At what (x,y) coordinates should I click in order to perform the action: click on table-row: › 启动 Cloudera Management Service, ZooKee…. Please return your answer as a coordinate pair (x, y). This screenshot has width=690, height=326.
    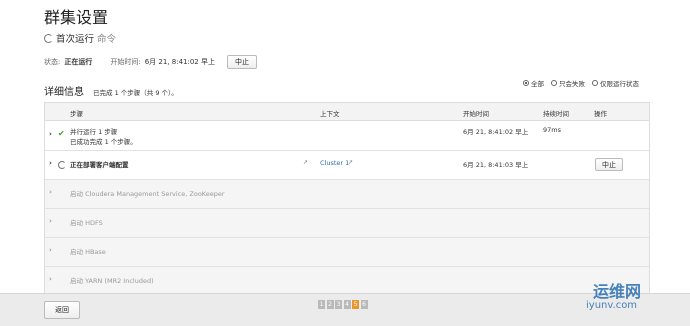
    Looking at the image, I should click on (347, 194).